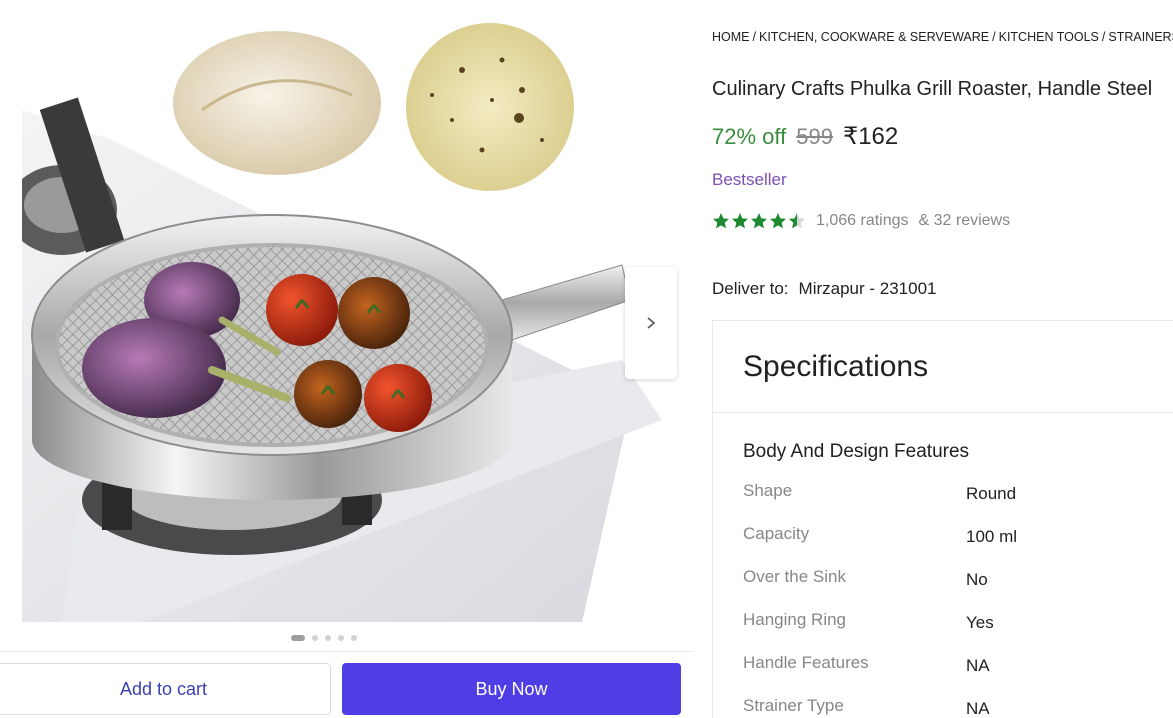 The height and width of the screenshot is (718, 1173). What do you see at coordinates (806, 662) in the screenshot?
I see `spec-key: Handle Features` at bounding box center [806, 662].